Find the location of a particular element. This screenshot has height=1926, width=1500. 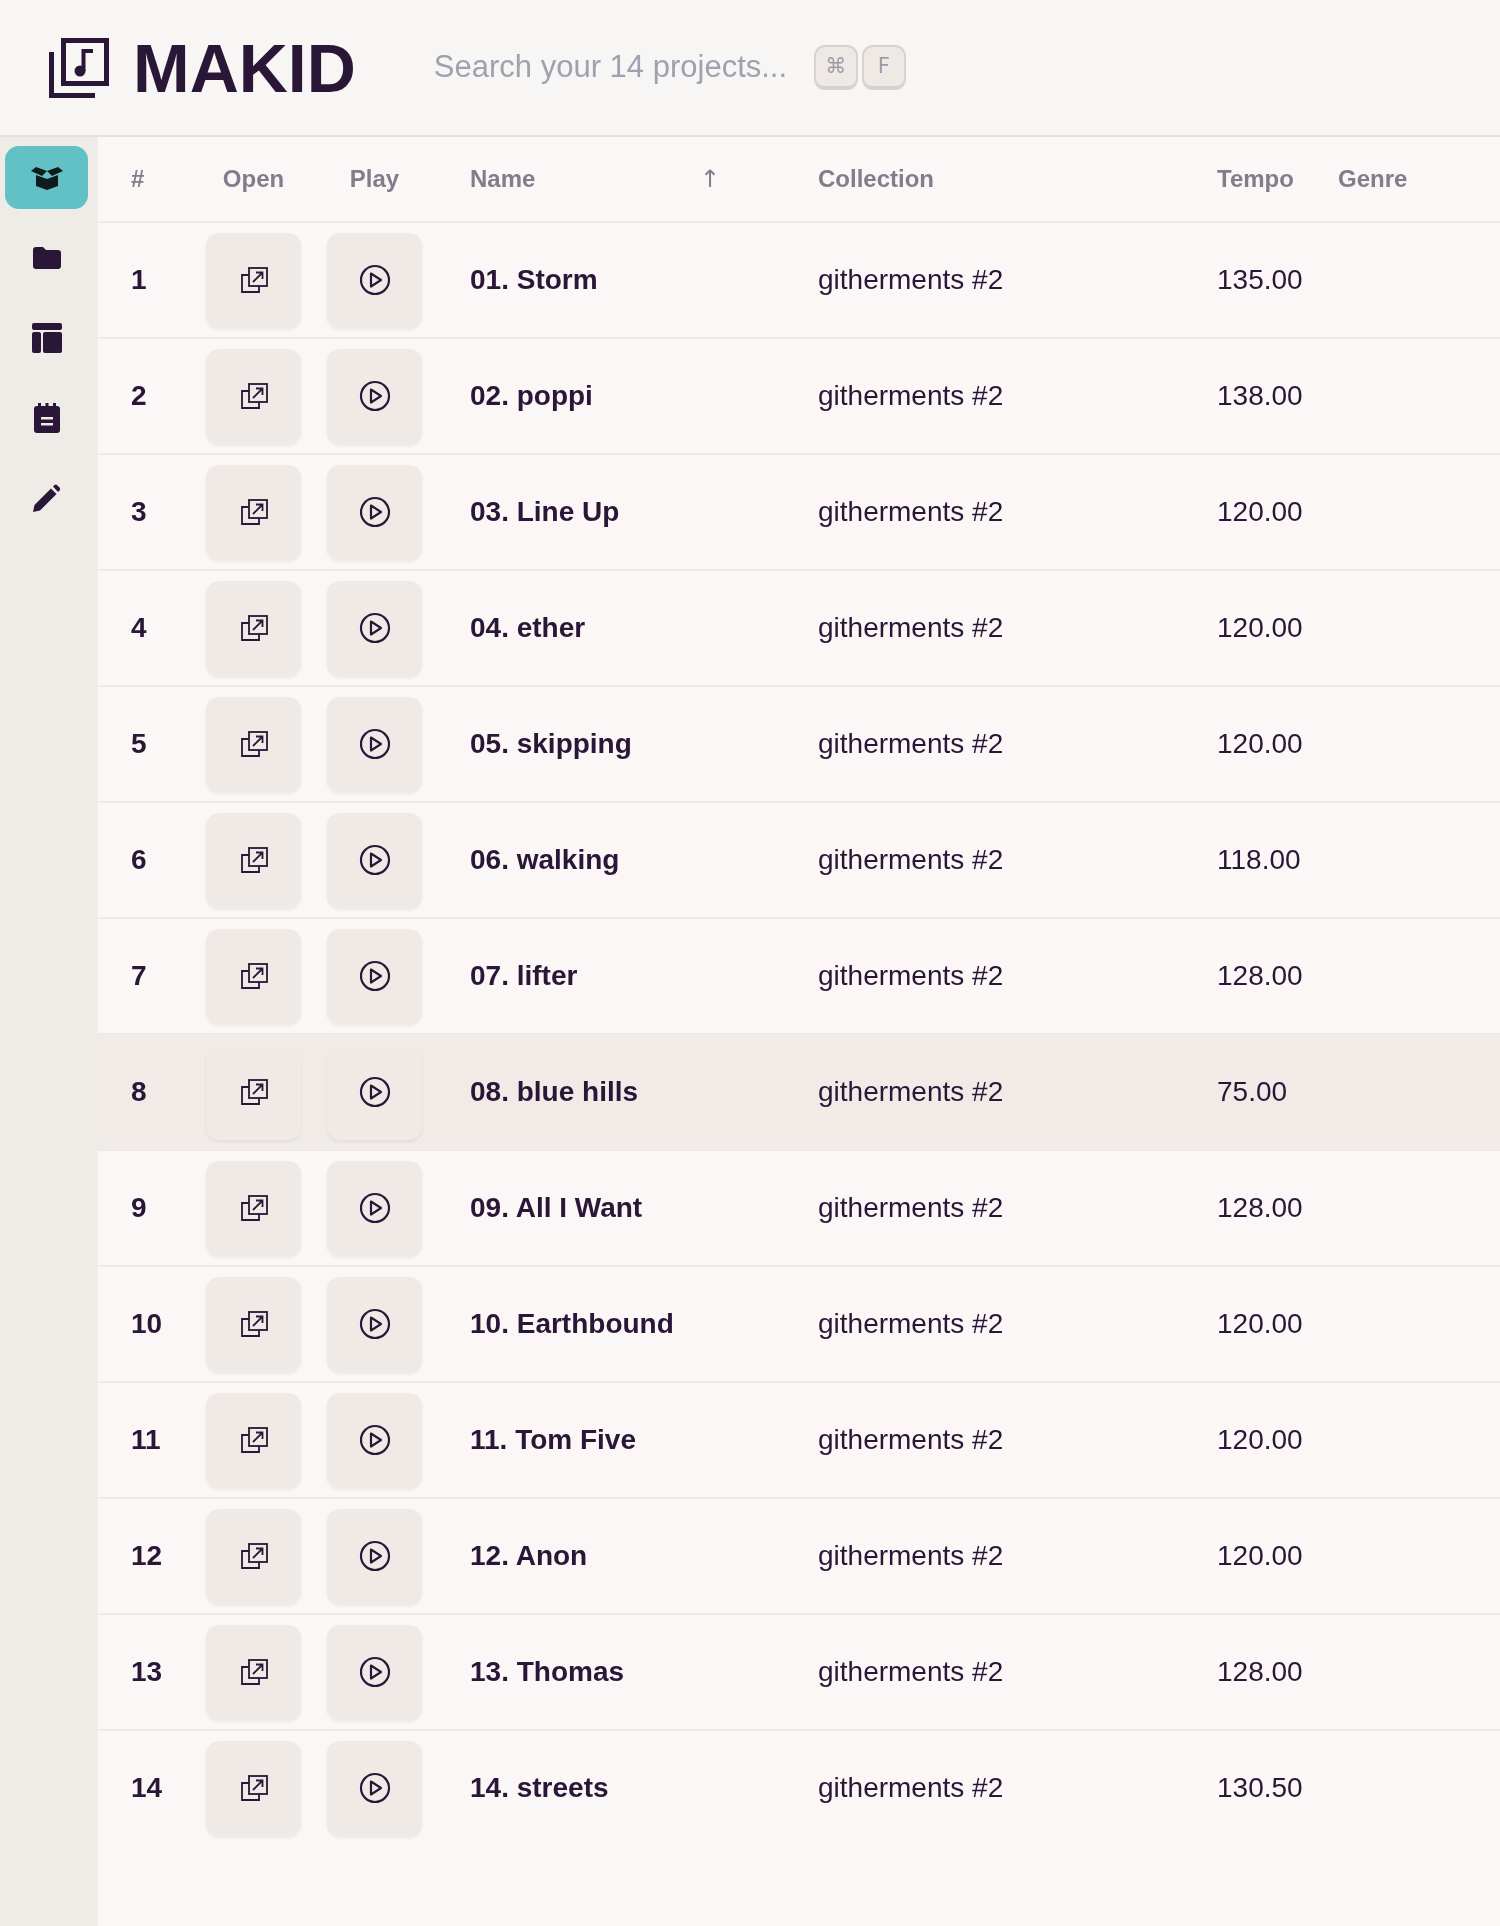

tempo-value: 118.00 is located at coordinates (1259, 860).